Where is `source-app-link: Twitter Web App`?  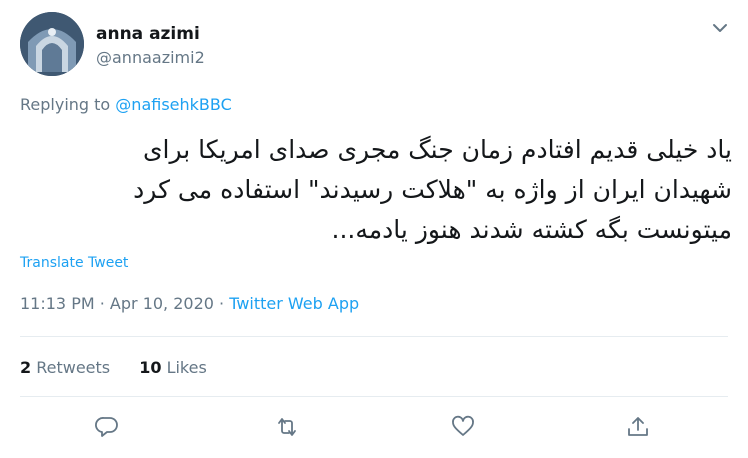
source-app-link: Twitter Web App is located at coordinates (294, 303).